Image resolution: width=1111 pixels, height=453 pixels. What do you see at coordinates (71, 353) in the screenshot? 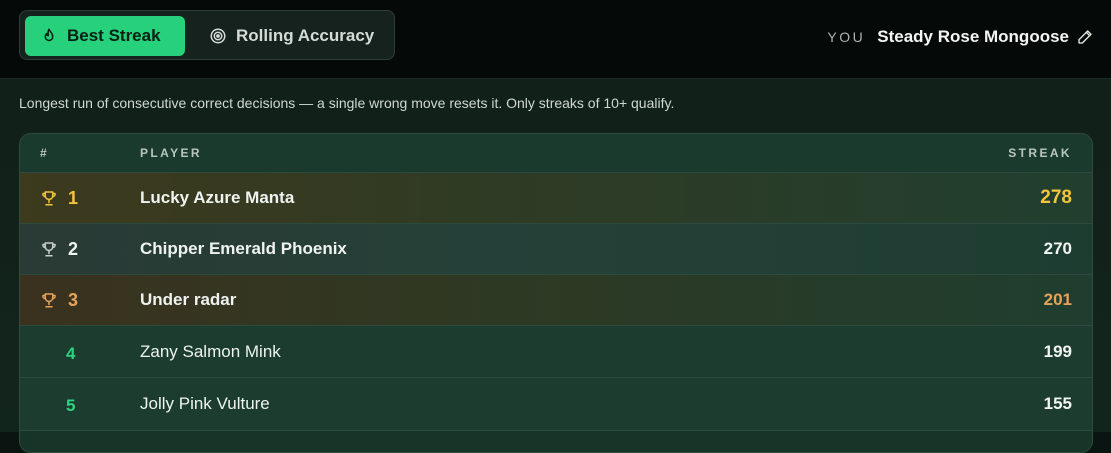
I see `rank-number: 4` at bounding box center [71, 353].